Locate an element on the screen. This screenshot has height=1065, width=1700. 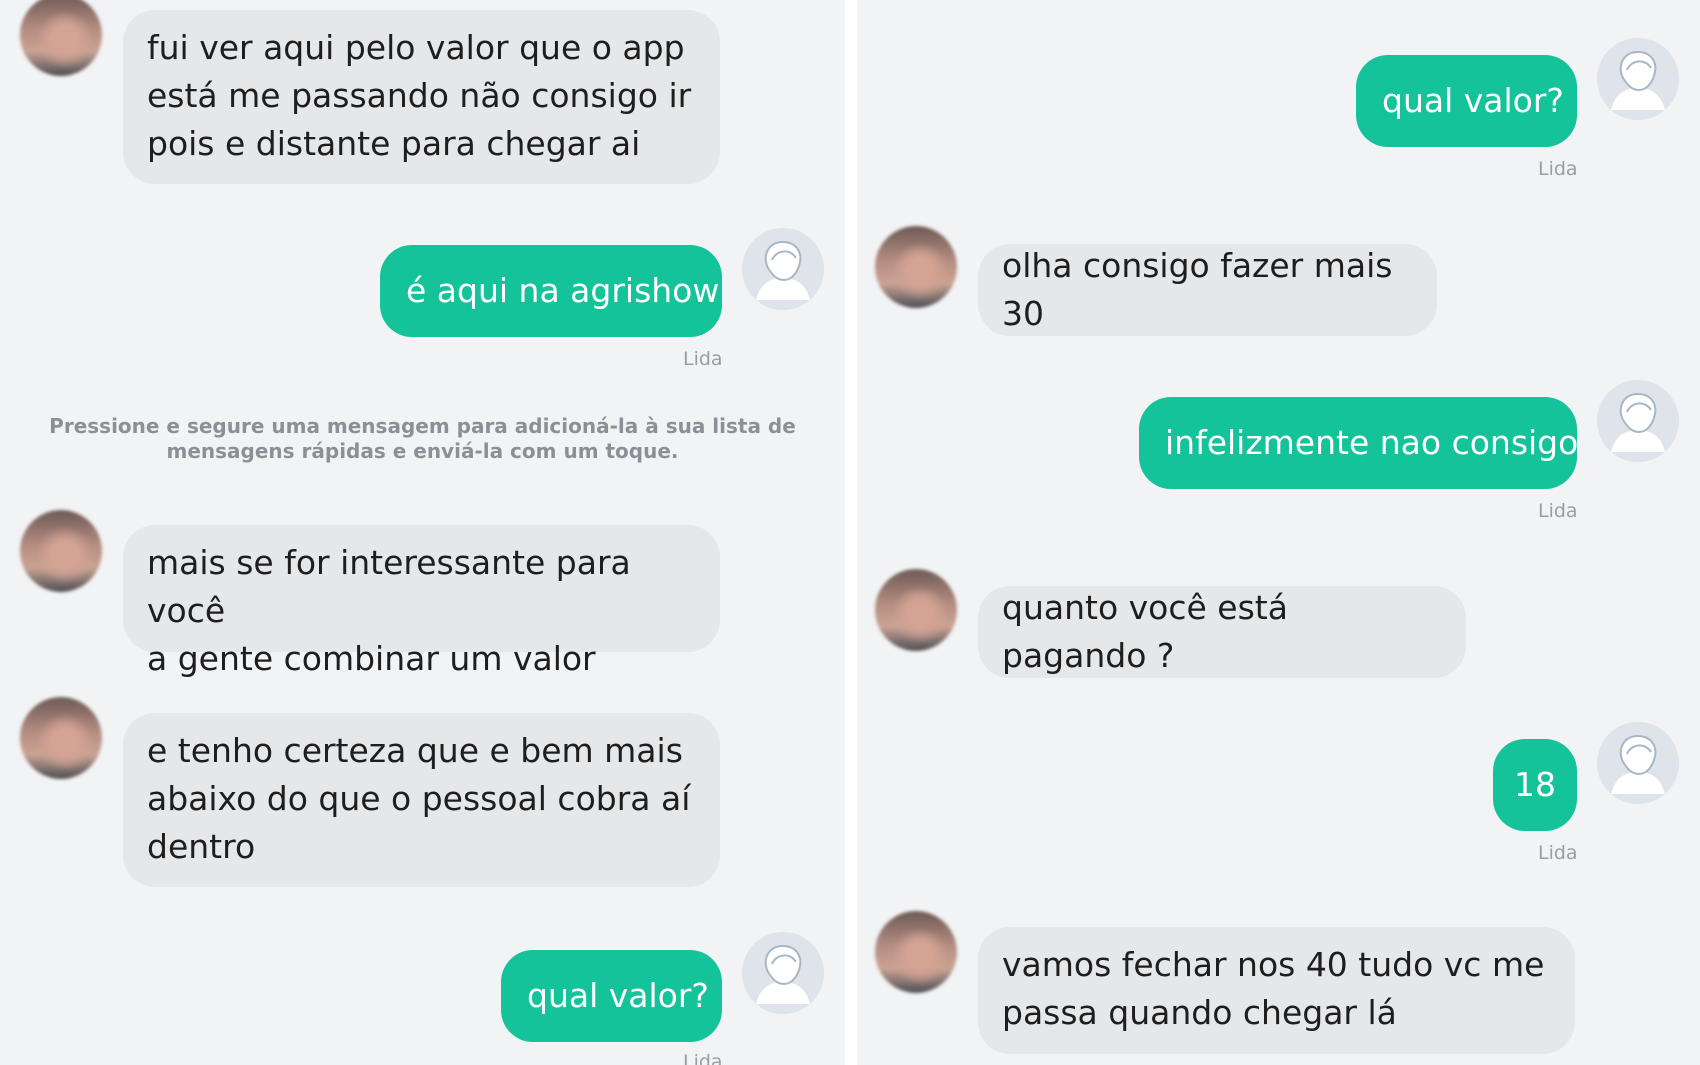
incoming-message: olha consigo fazer mais 30 is located at coordinates (1207, 290).